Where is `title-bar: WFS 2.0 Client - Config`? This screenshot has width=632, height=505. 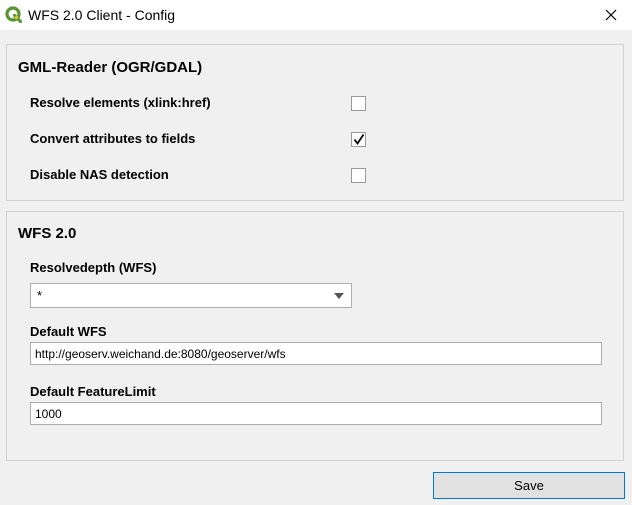
title-bar: WFS 2.0 Client - Config is located at coordinates (316, 15).